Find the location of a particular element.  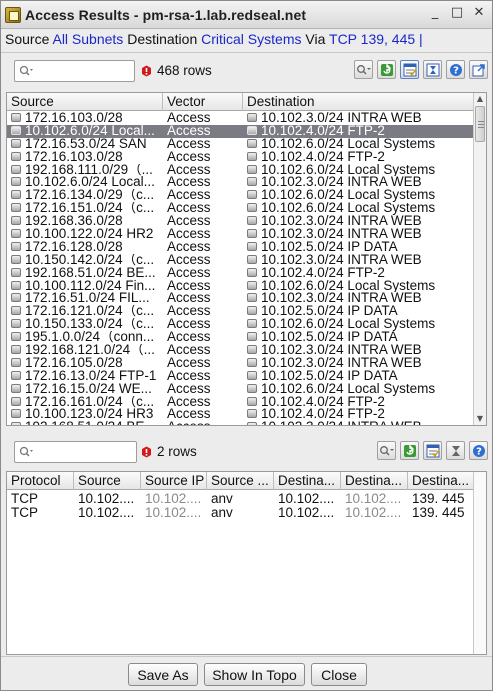

bottom-search-box is located at coordinates (75, 452).